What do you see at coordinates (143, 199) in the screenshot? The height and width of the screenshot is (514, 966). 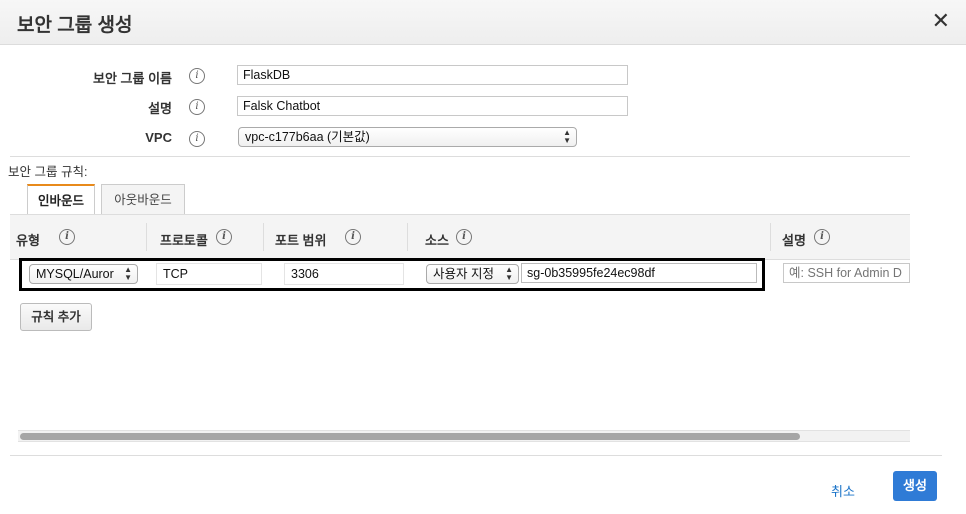 I see `tab-outbound: 아웃바운드` at bounding box center [143, 199].